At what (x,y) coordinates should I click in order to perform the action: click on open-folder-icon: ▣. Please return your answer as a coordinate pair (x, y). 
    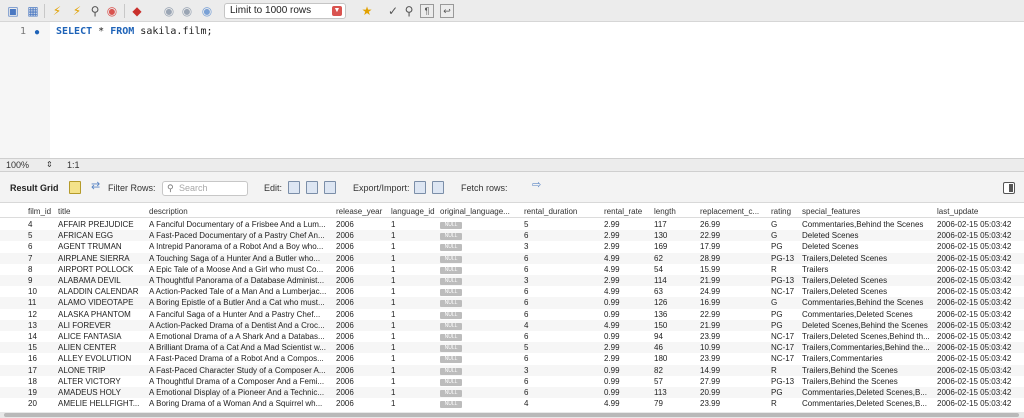
    Looking at the image, I should click on (13, 11).